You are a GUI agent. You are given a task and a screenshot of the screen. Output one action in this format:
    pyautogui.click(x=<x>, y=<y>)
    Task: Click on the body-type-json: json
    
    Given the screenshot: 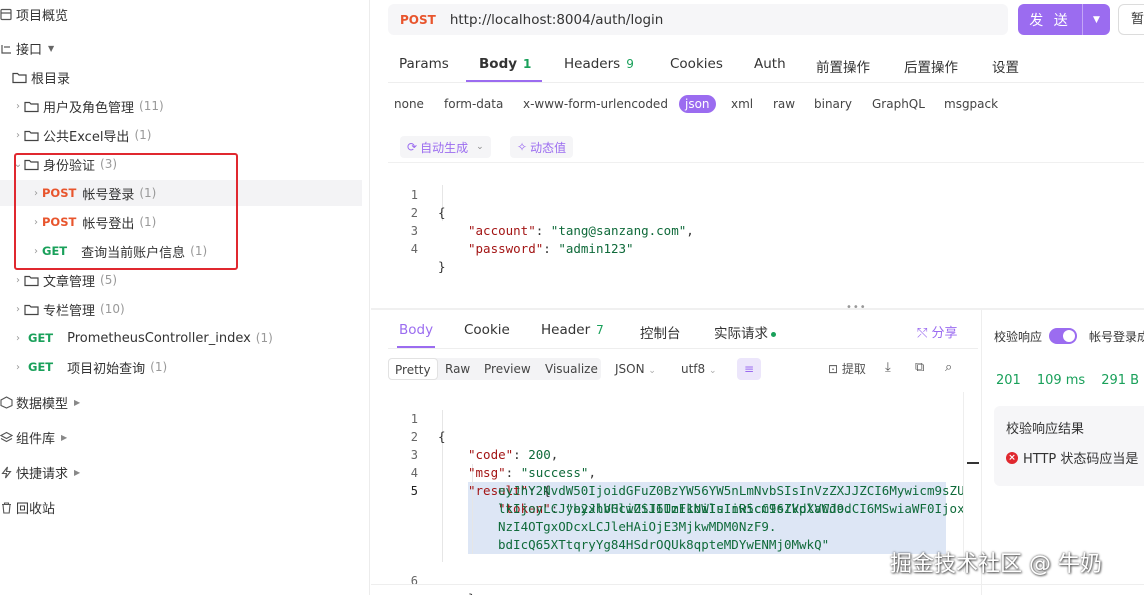 What is the action you would take?
    pyautogui.click(x=697, y=104)
    